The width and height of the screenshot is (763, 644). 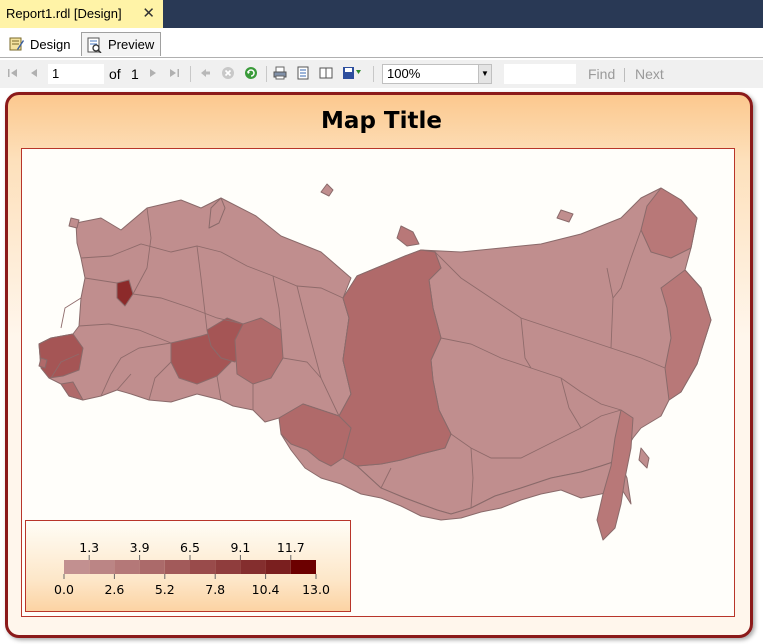 I want to click on stop-icon, so click(x=228, y=73).